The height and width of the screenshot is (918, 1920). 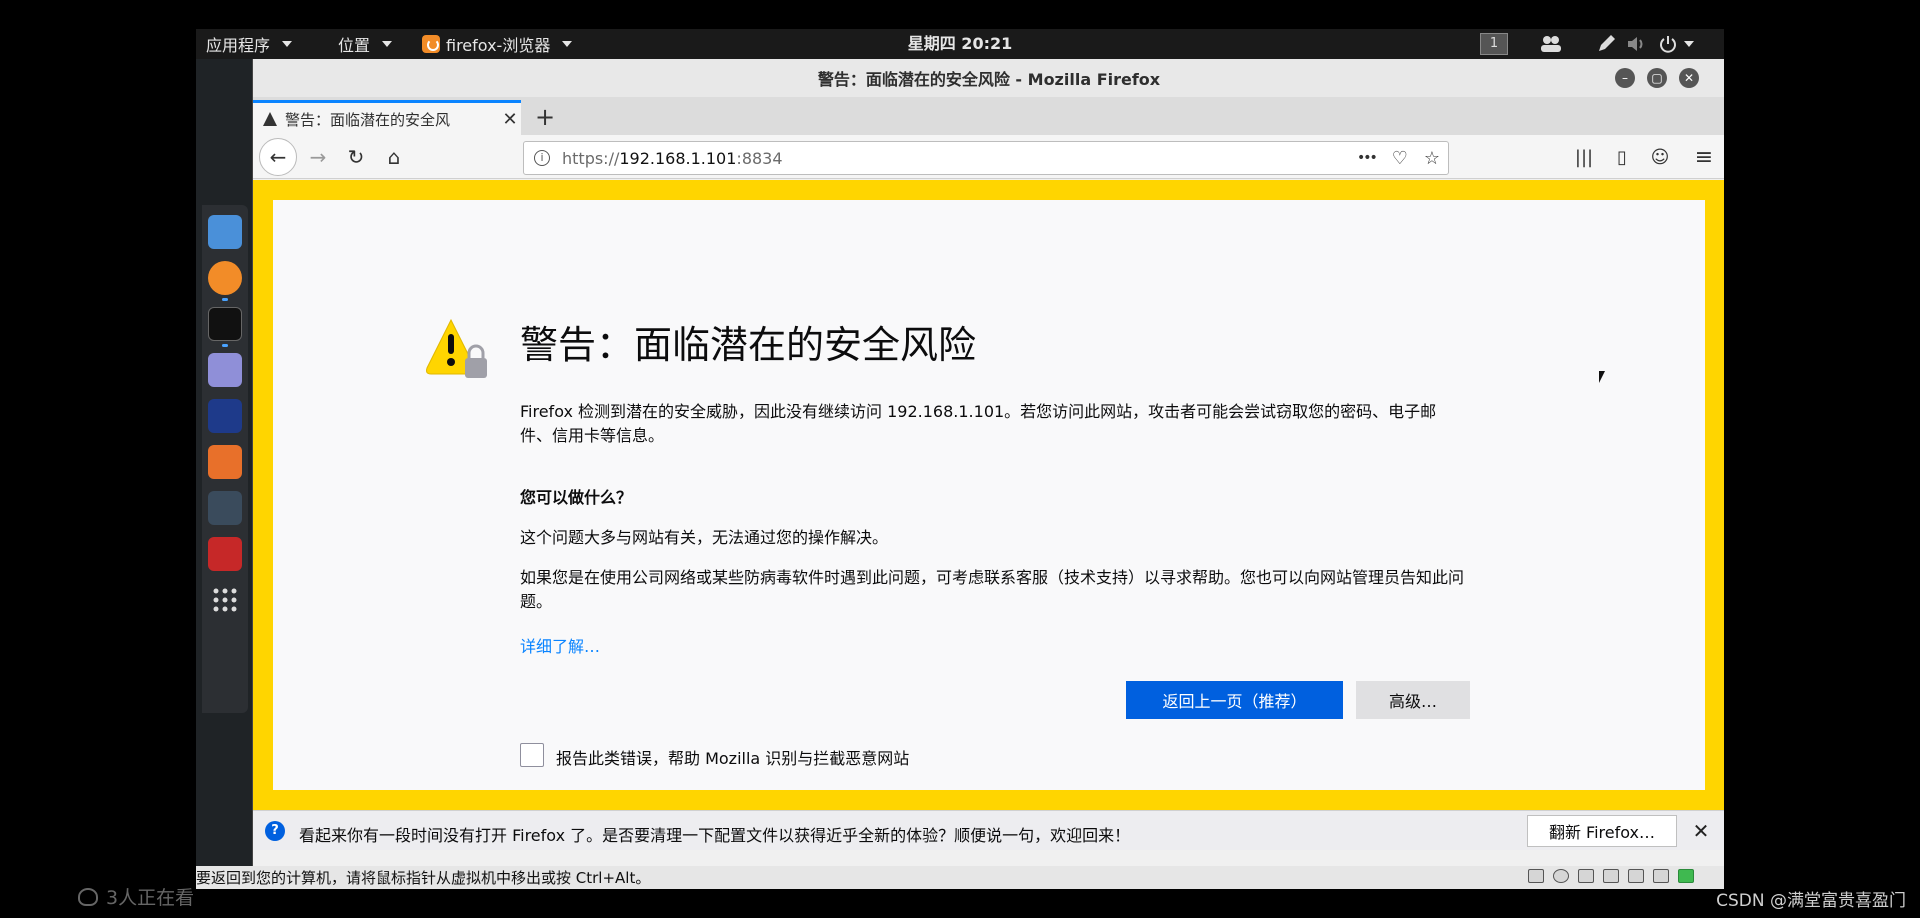 I want to click on forward-button: →, so click(x=318, y=157).